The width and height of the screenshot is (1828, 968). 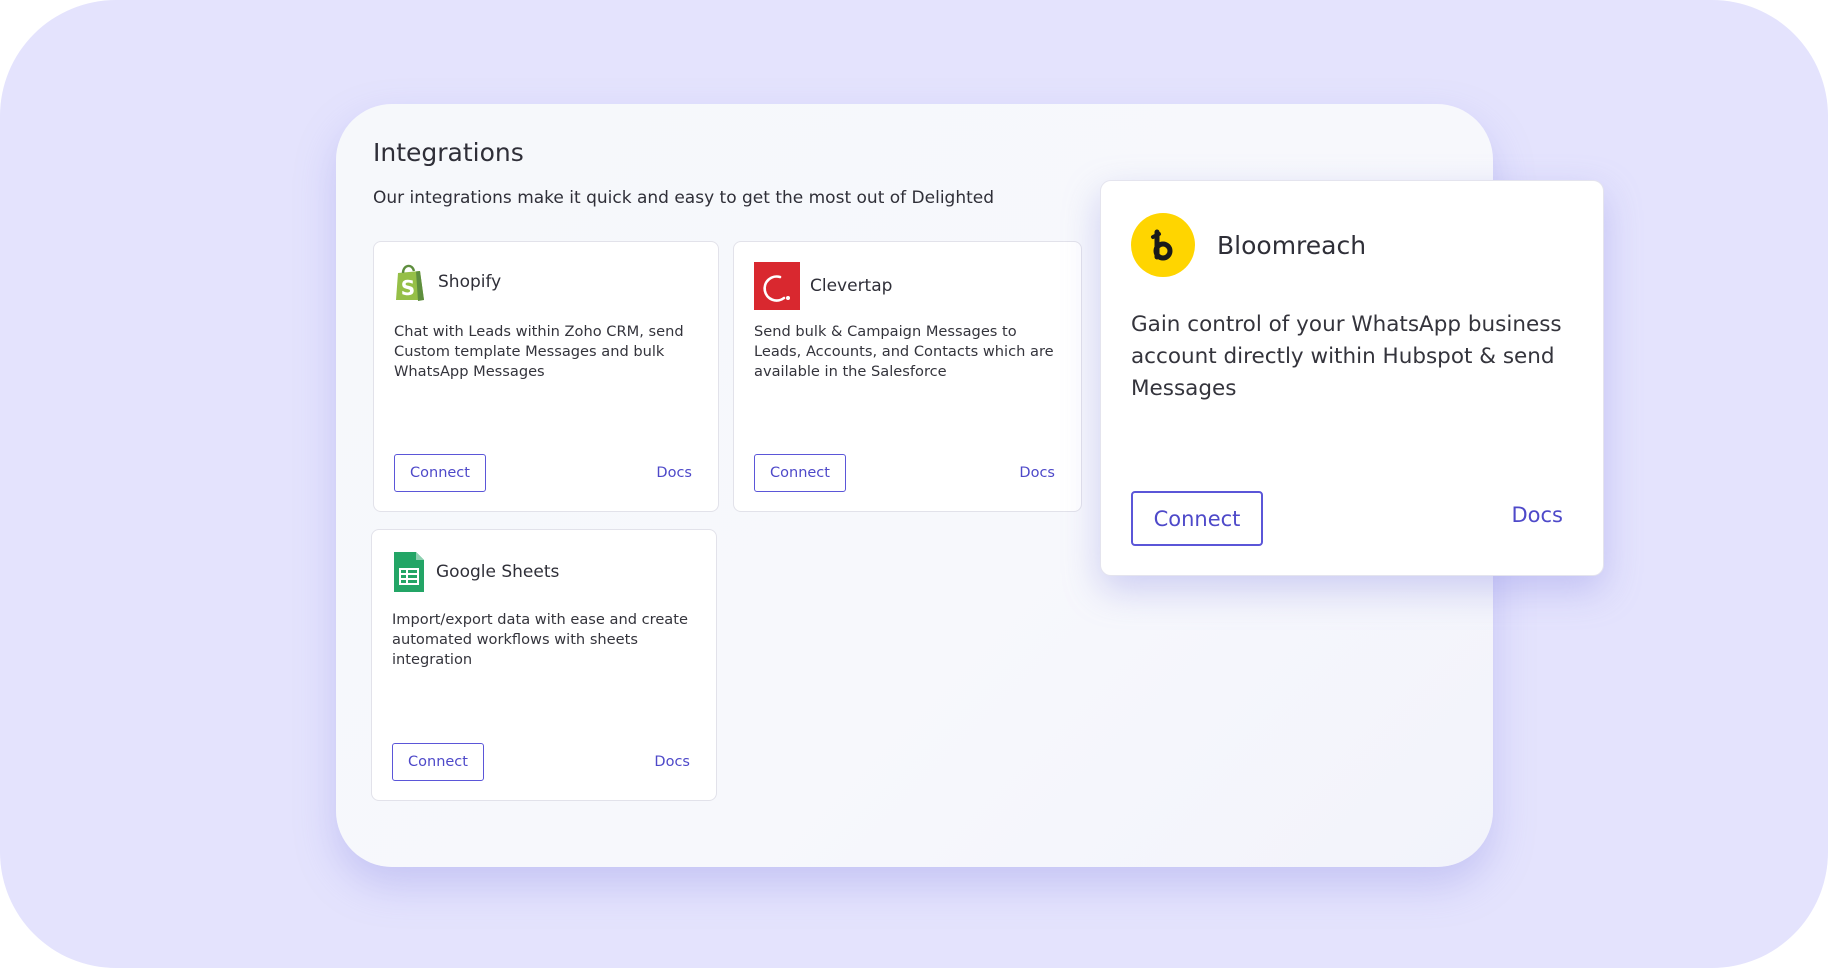 What do you see at coordinates (800, 473) in the screenshot?
I see `connect-button-clevertap: Connect` at bounding box center [800, 473].